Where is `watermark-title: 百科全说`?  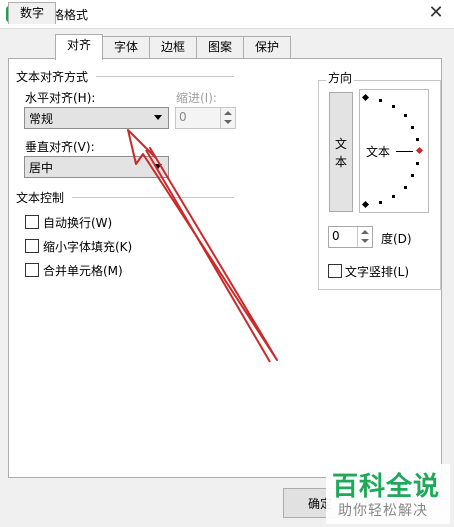
watermark-title: 百科全说 is located at coordinates (386, 487).